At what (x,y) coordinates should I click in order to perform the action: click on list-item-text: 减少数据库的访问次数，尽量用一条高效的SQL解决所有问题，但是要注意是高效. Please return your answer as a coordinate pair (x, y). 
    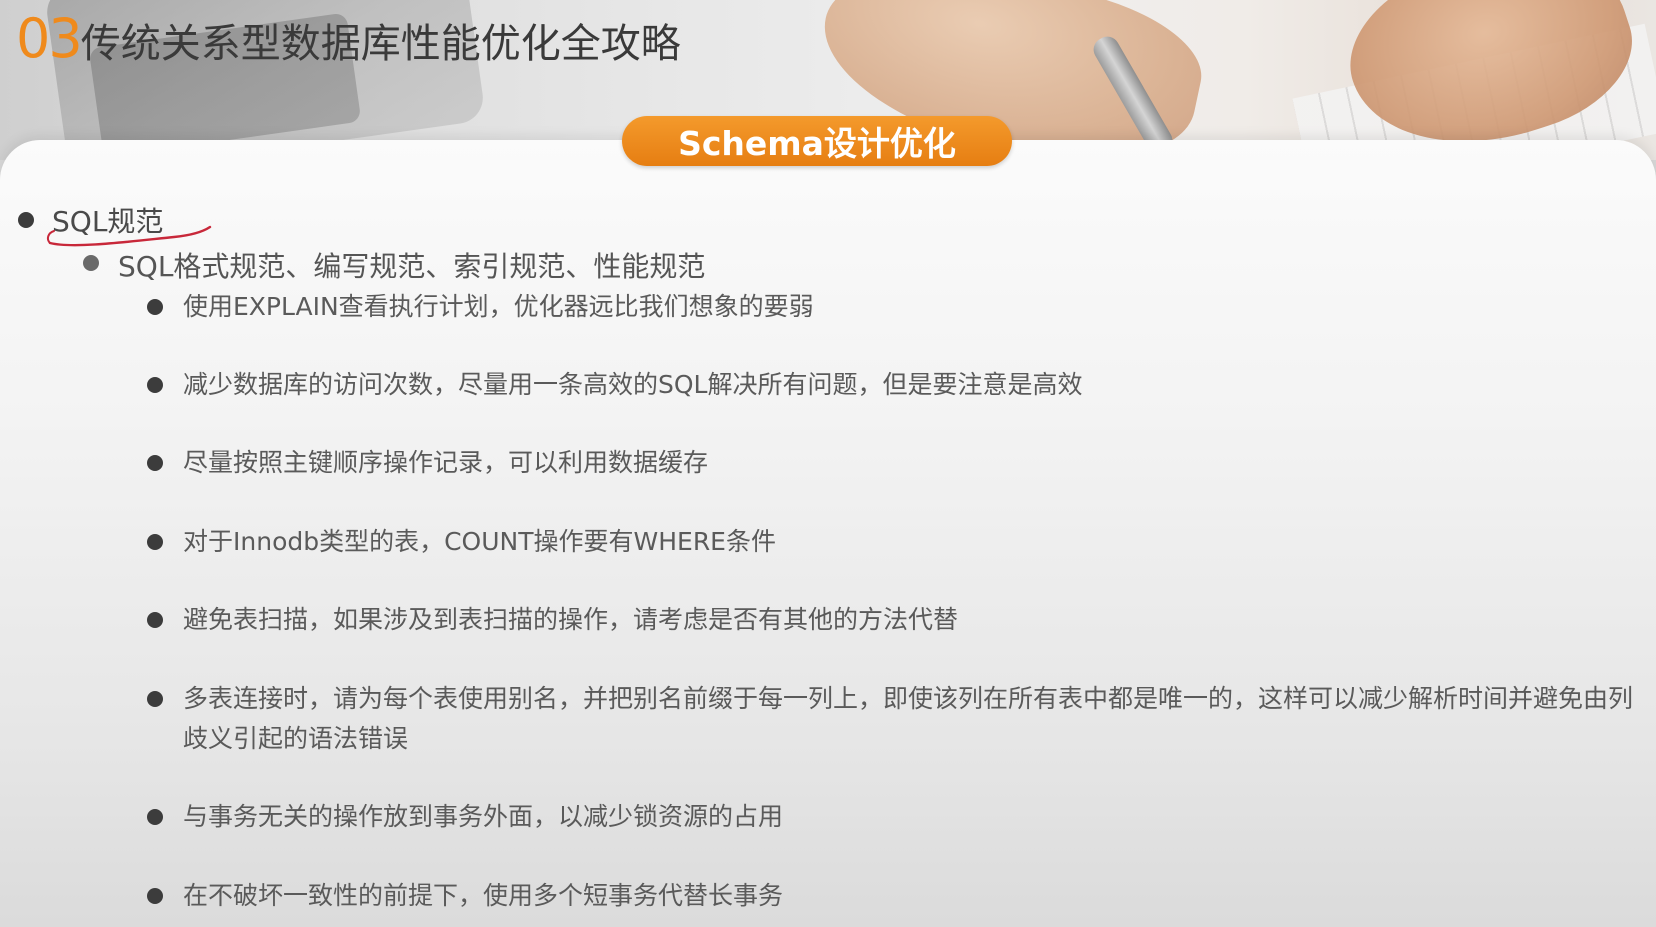
    Looking at the image, I should click on (633, 384).